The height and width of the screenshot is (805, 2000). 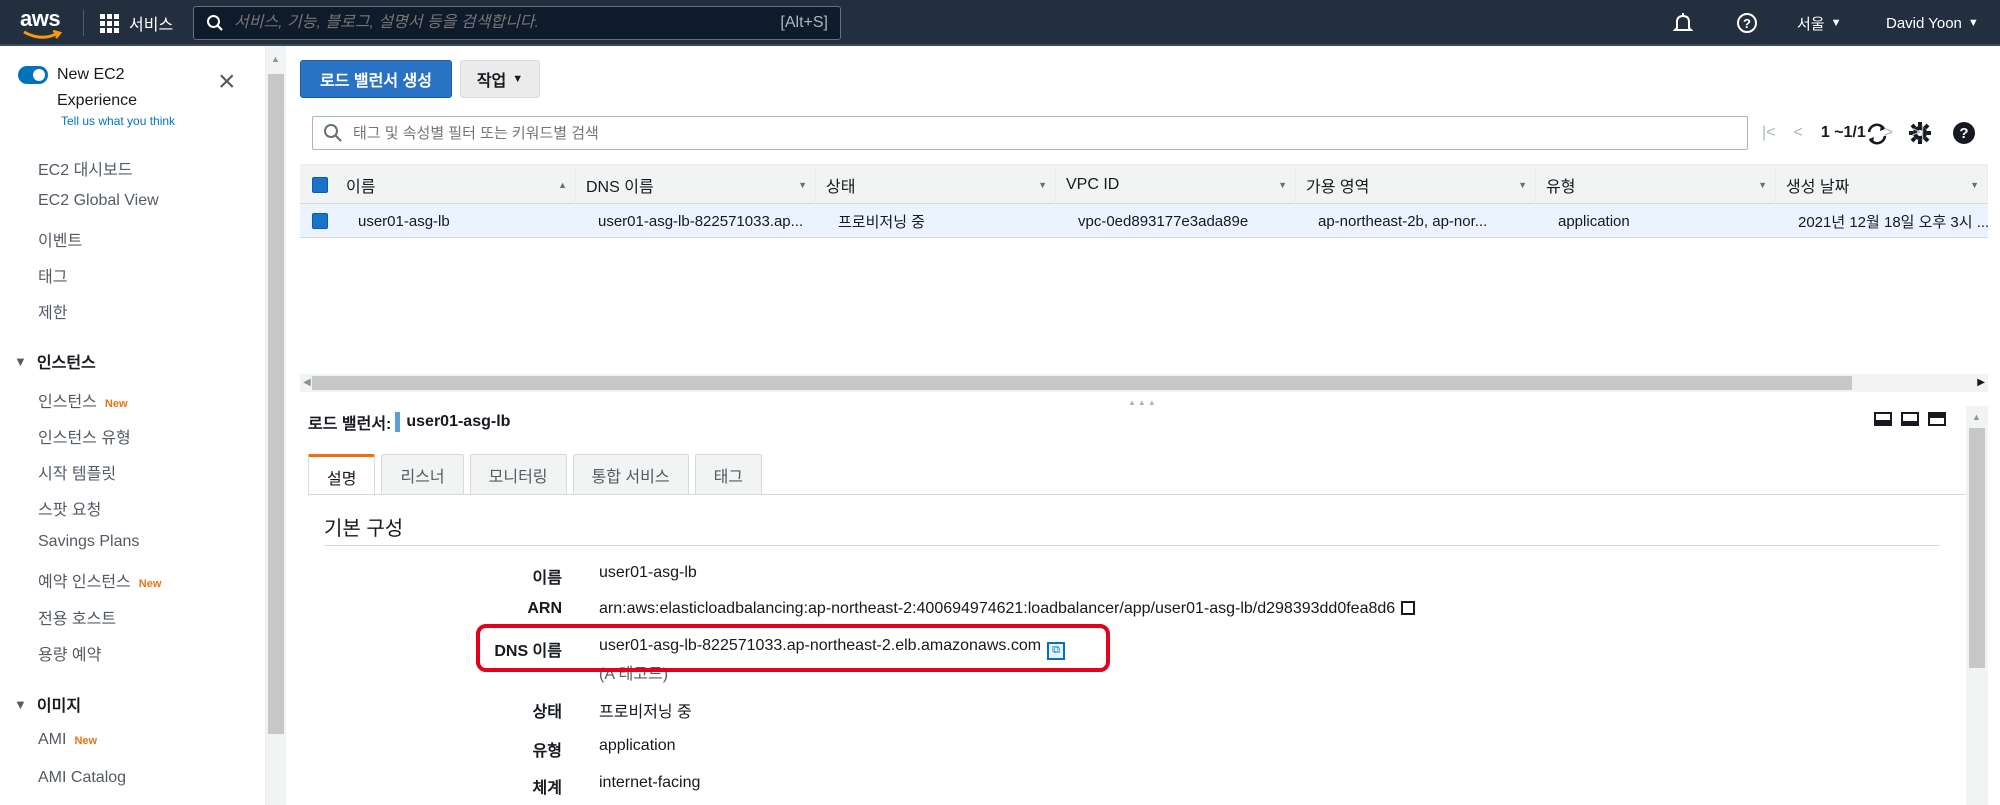 What do you see at coordinates (1883, 419) in the screenshot?
I see `panel-bottom-icon` at bounding box center [1883, 419].